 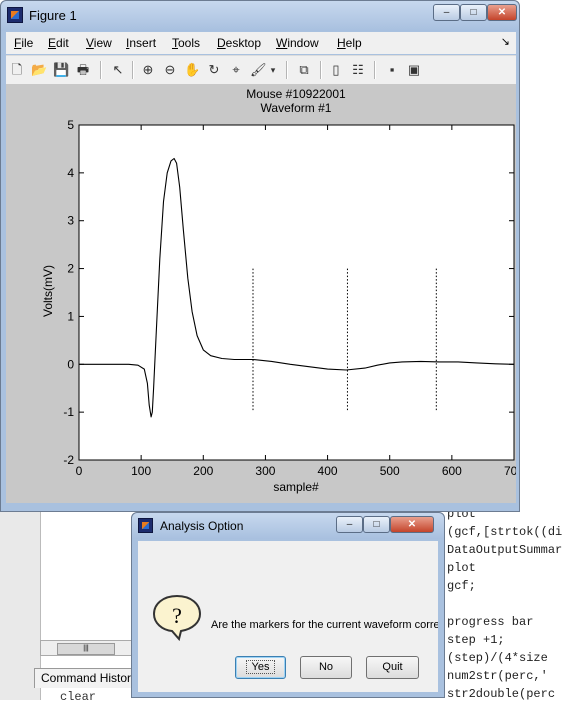 What do you see at coordinates (392, 70) in the screenshot?
I see `hide-plot-tools-icon: ▪` at bounding box center [392, 70].